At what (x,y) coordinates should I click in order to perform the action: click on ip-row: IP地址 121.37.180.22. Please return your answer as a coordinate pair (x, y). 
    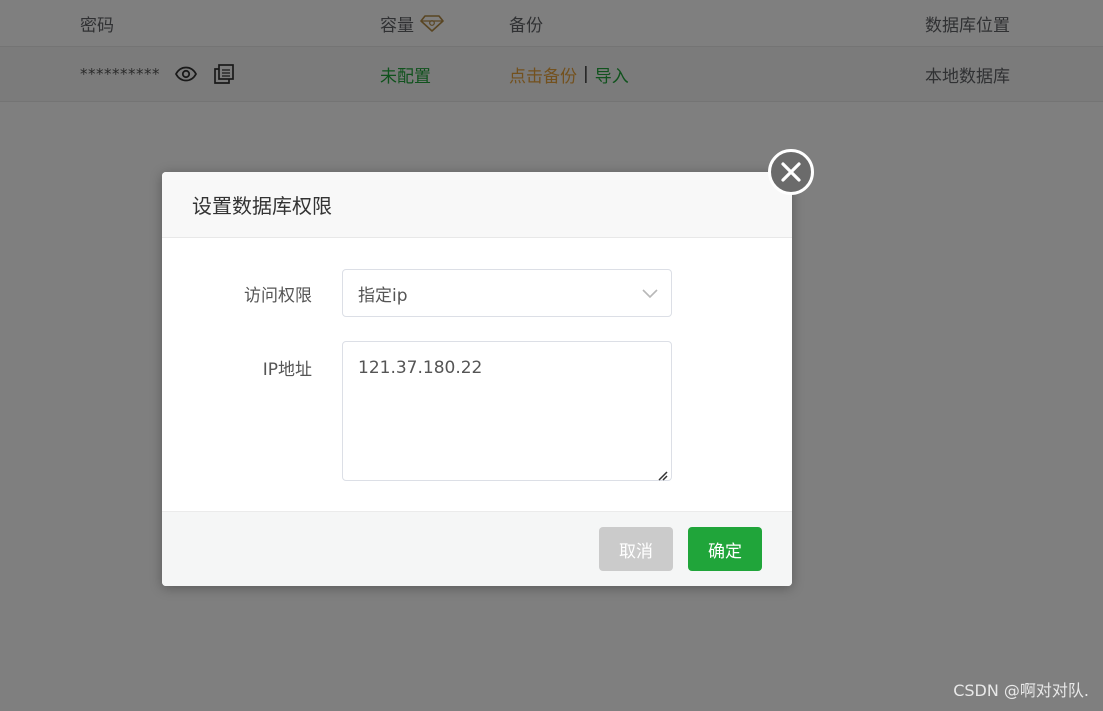
    Looking at the image, I should click on (477, 411).